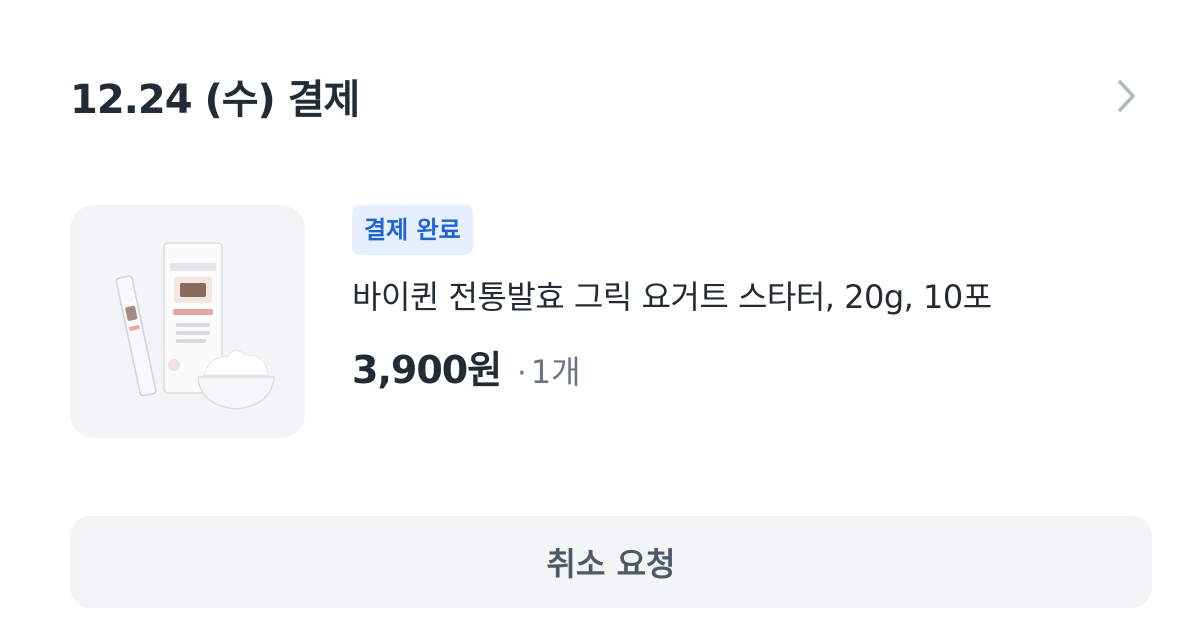 Image resolution: width=1200 pixels, height=628 pixels. I want to click on order-date-title: 12.24 (수) 결제, so click(215, 100).